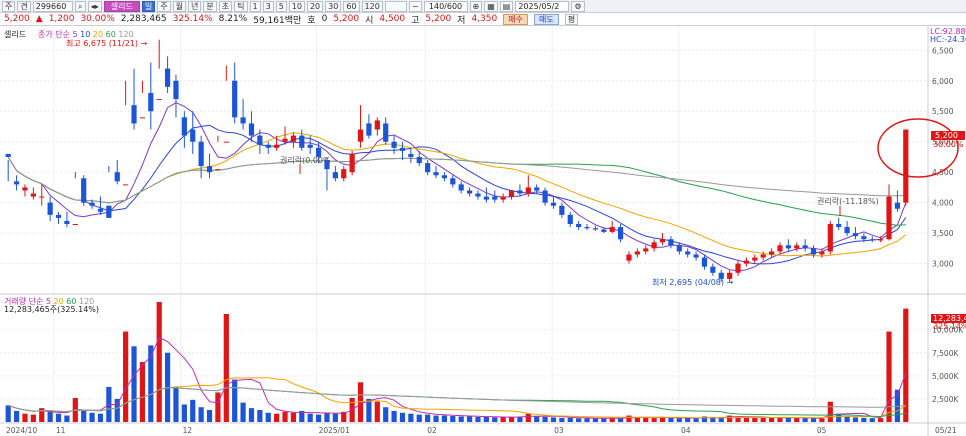 This screenshot has width=966, height=436. I want to click on settings-button: 평, so click(571, 19).